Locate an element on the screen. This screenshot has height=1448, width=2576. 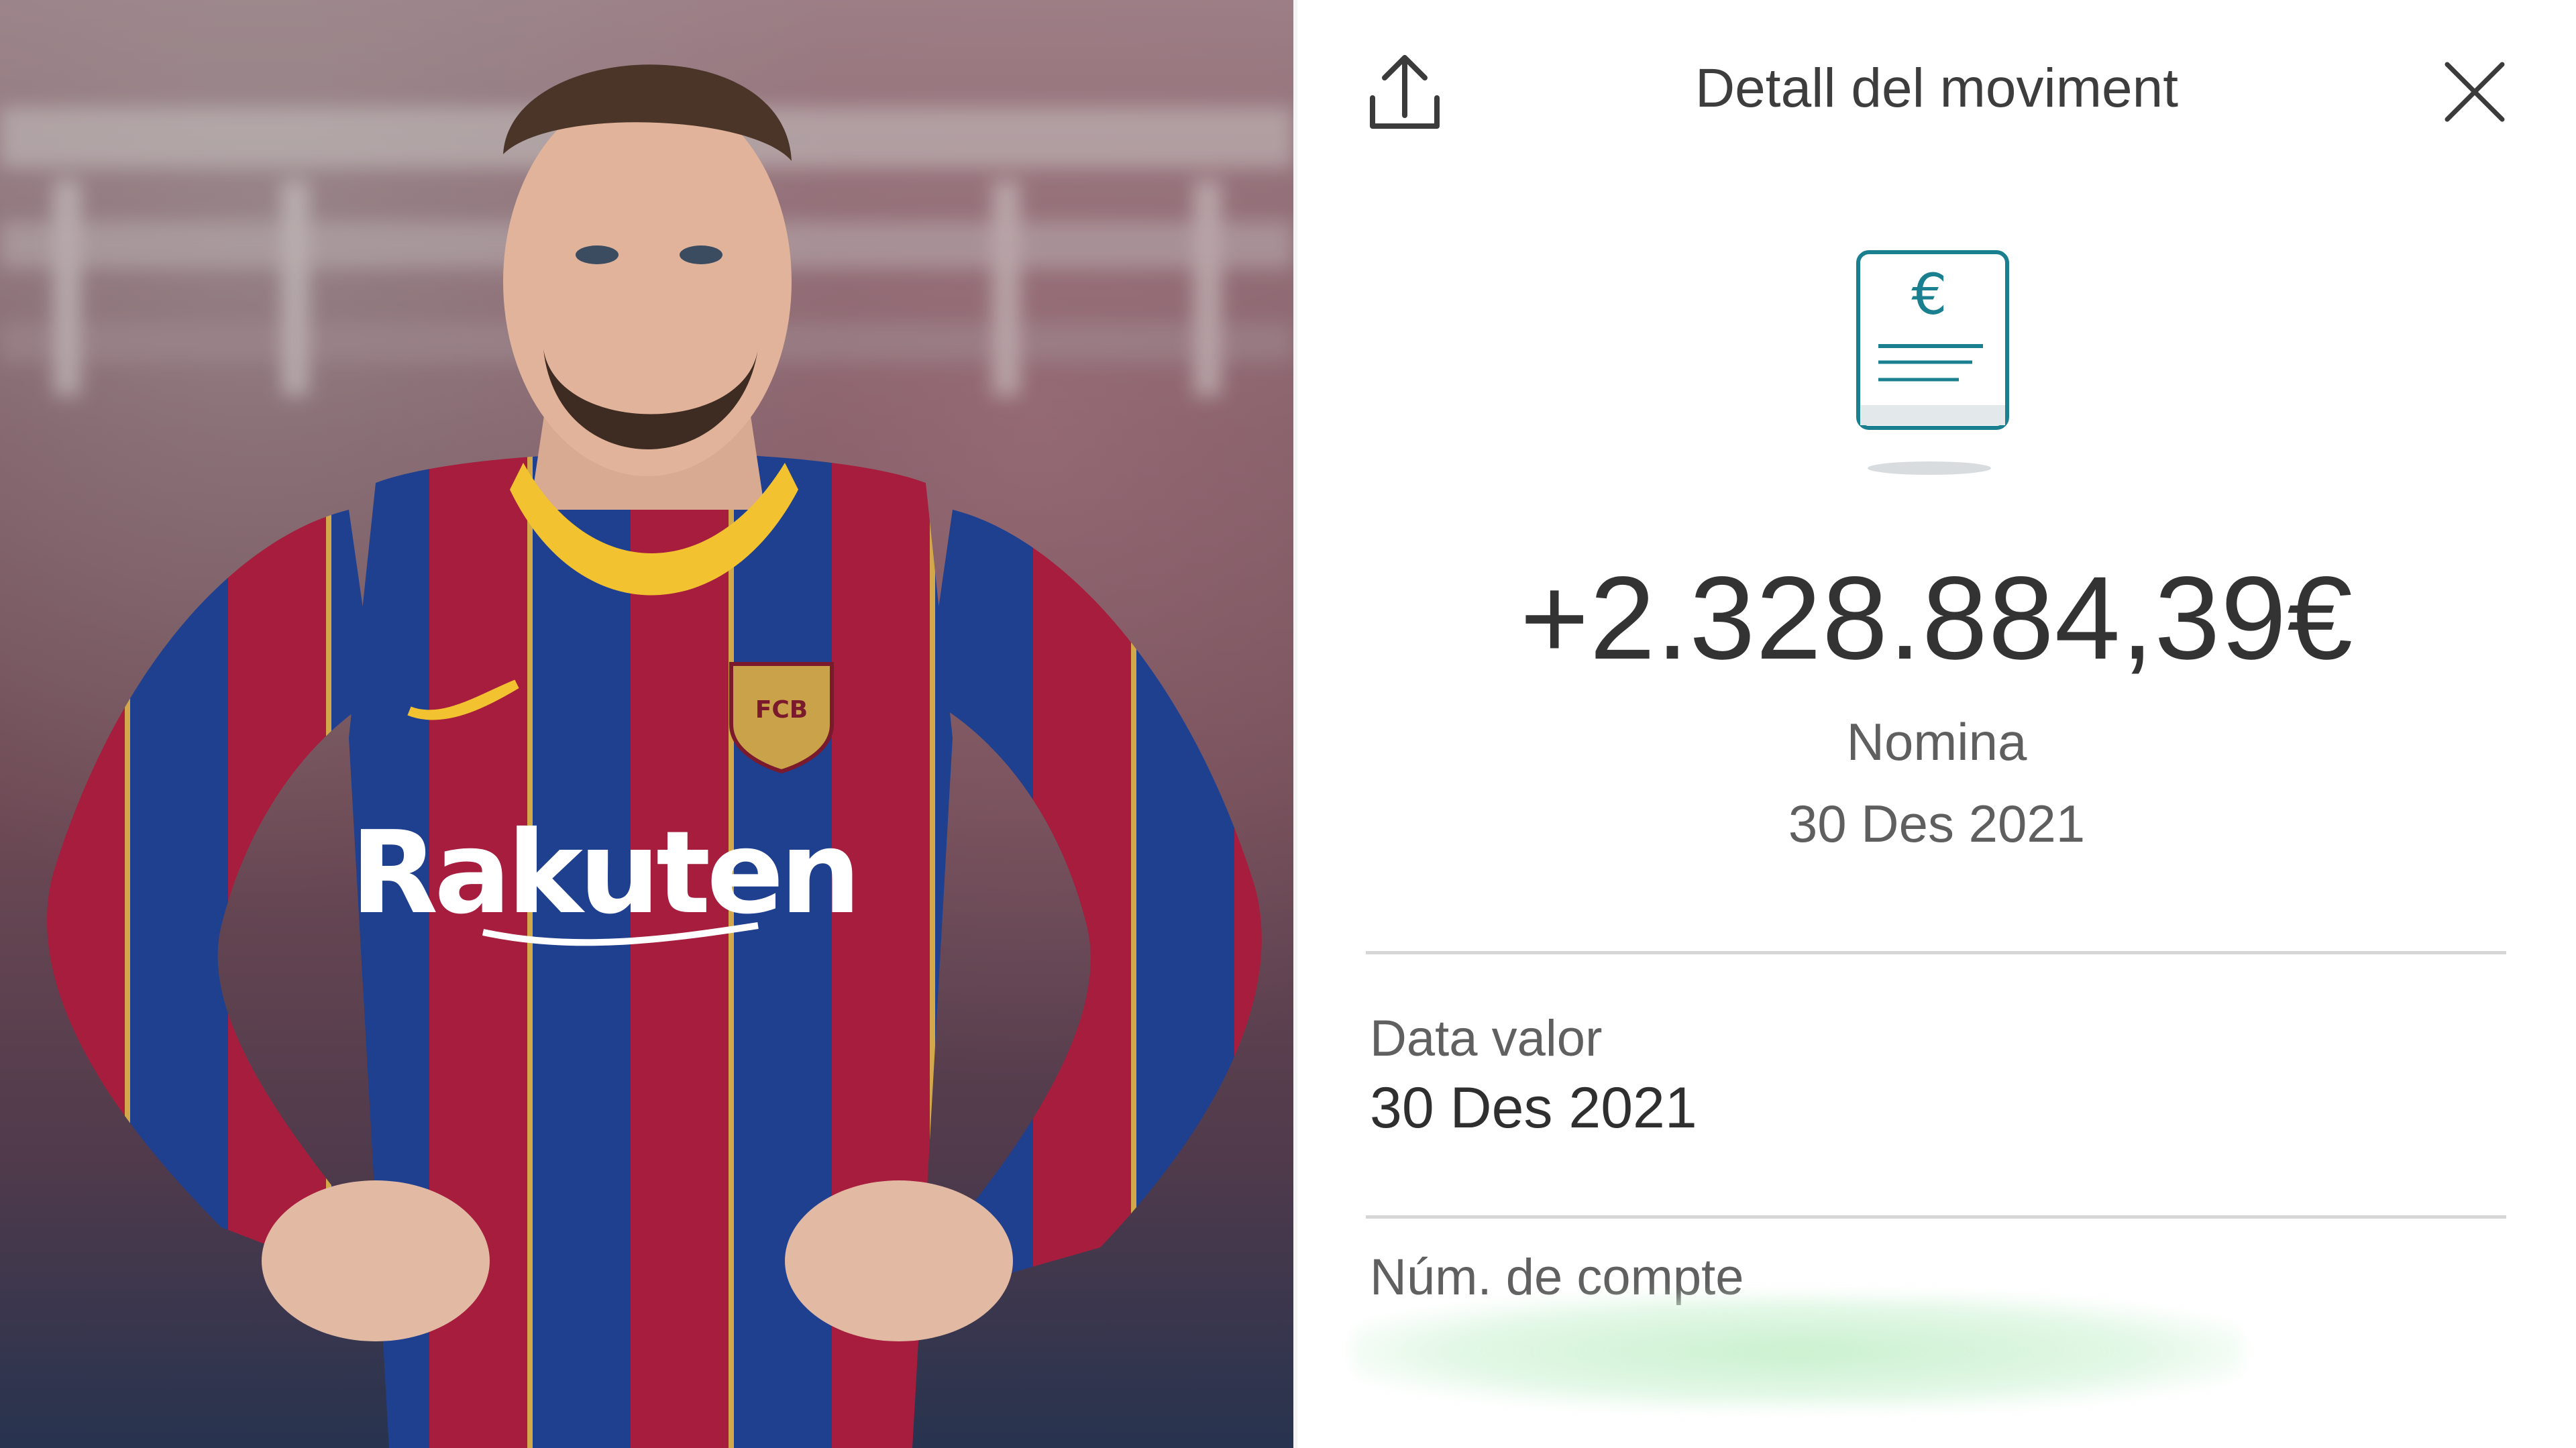
jersey-sponsor: Rakuten is located at coordinates (603, 873).